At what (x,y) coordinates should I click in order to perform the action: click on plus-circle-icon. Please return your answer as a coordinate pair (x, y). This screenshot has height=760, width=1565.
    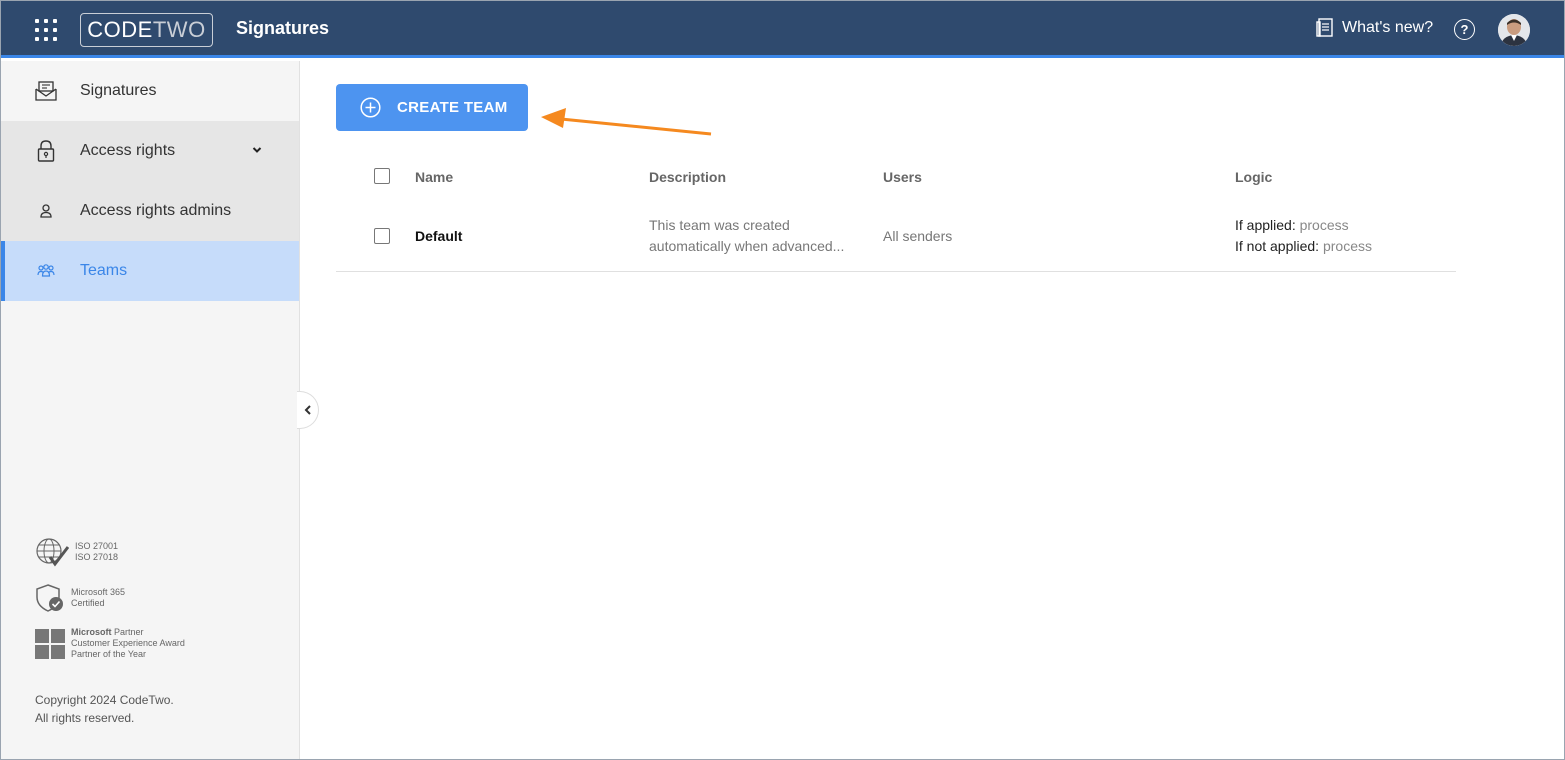
    Looking at the image, I should click on (370, 107).